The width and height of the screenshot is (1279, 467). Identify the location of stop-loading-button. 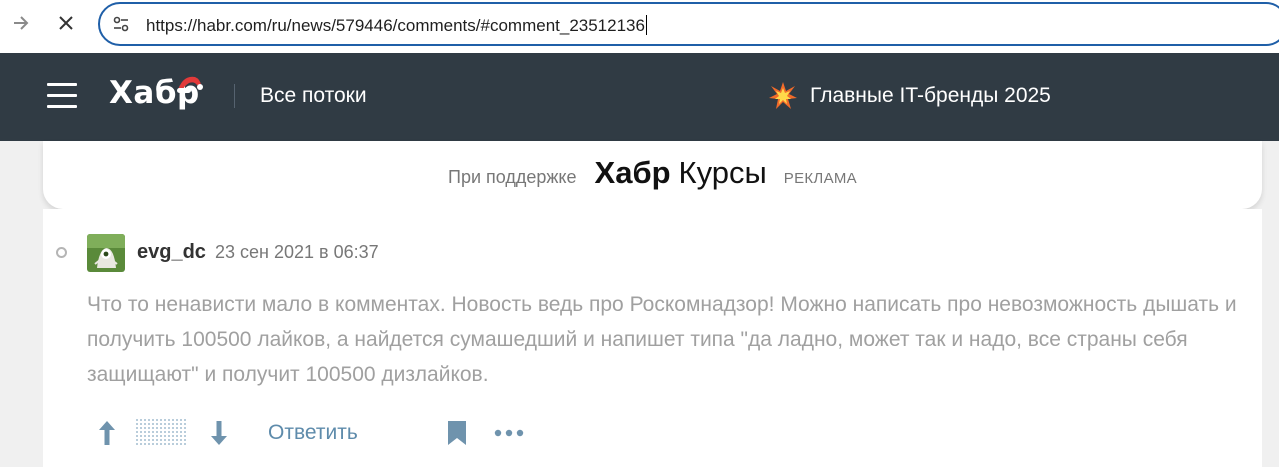
(66, 23).